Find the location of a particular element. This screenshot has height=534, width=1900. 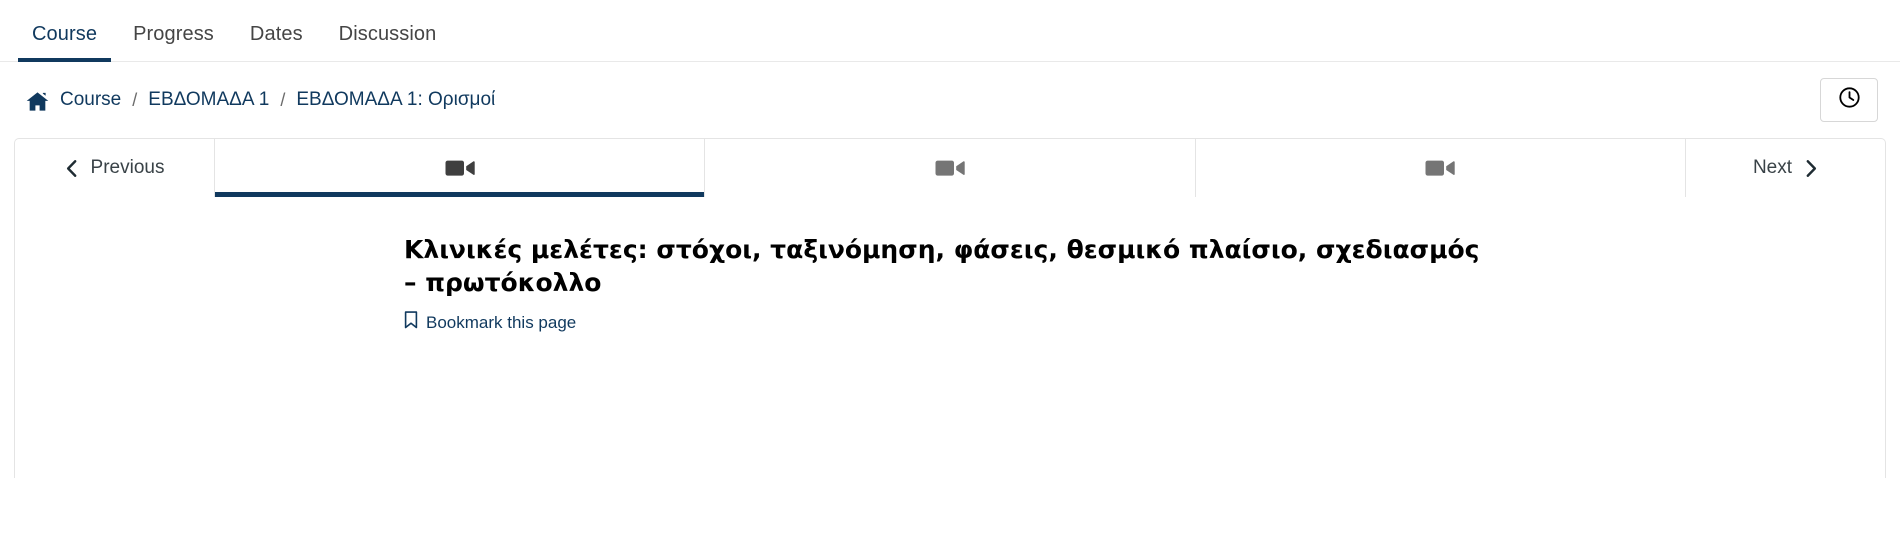

next-button-label: Next is located at coordinates (1772, 167).